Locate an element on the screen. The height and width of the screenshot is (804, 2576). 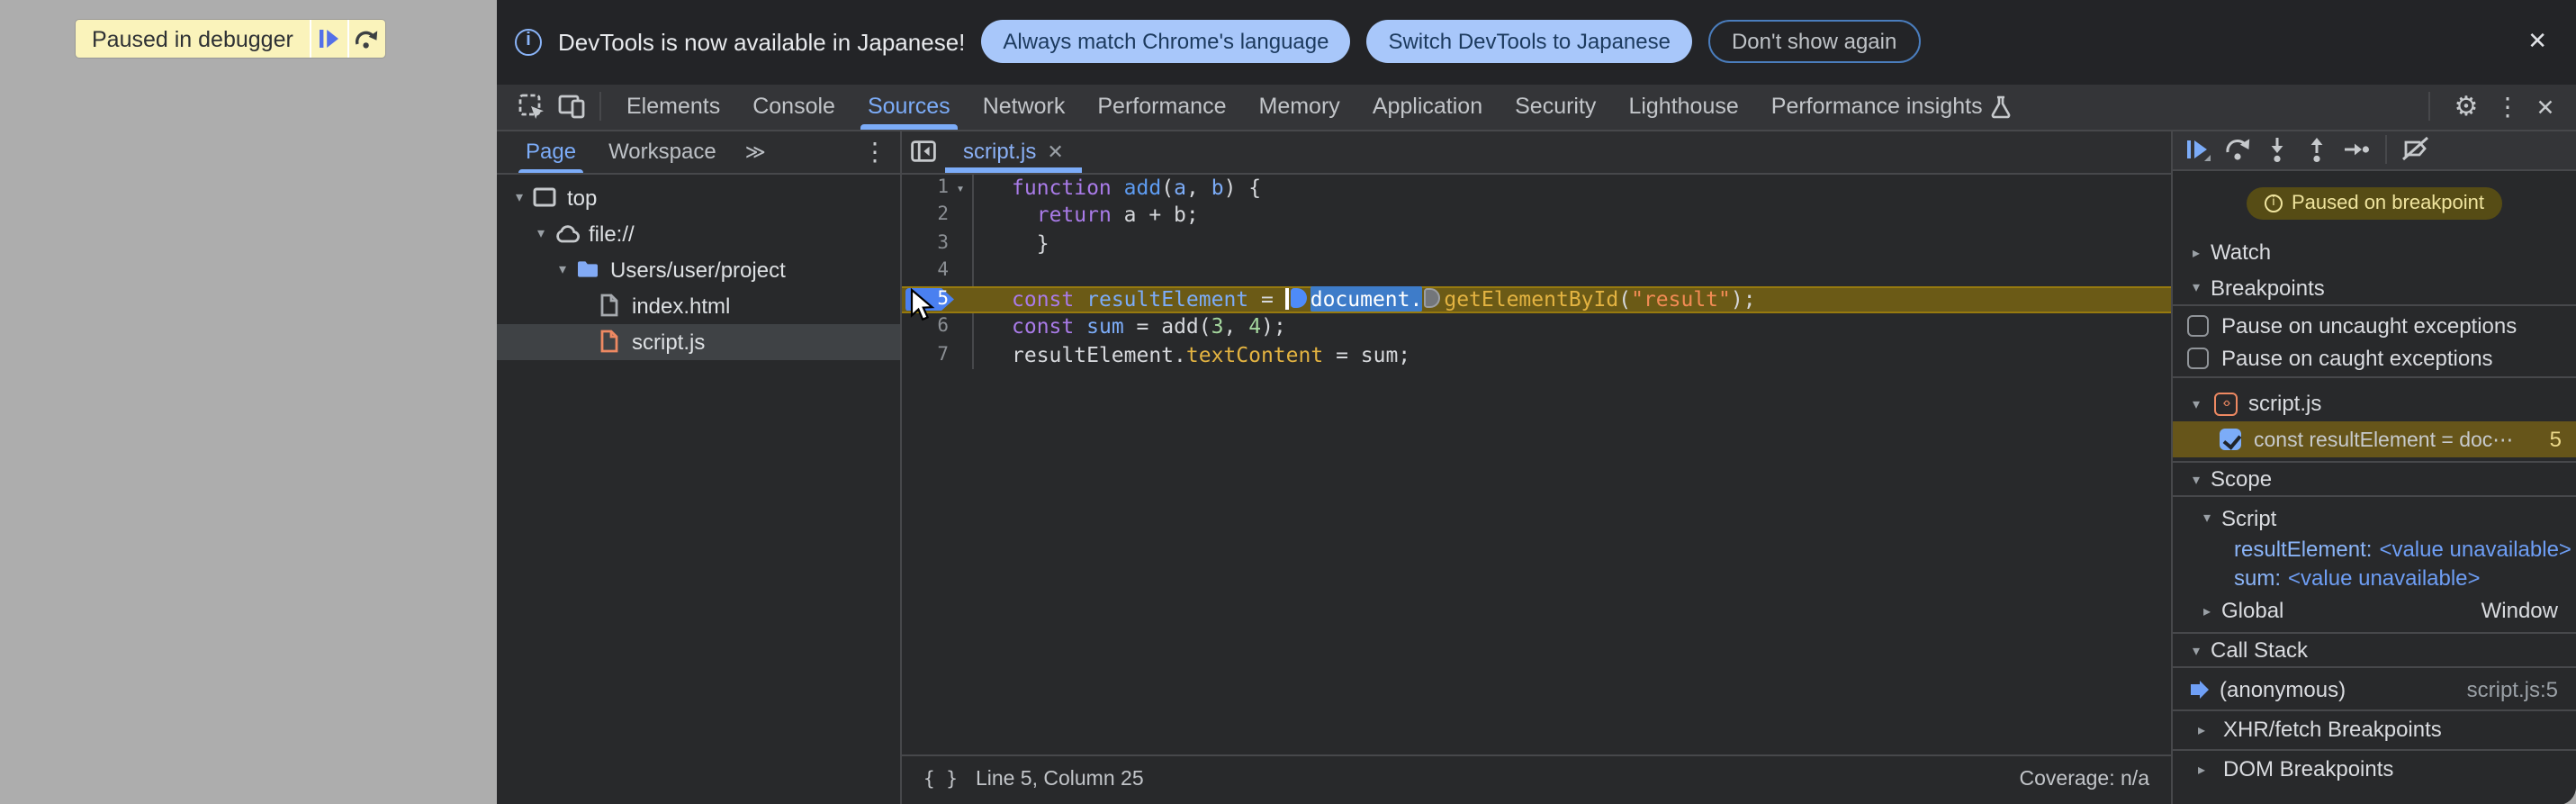
tree-item-index-html: index.html is located at coordinates (698, 305).